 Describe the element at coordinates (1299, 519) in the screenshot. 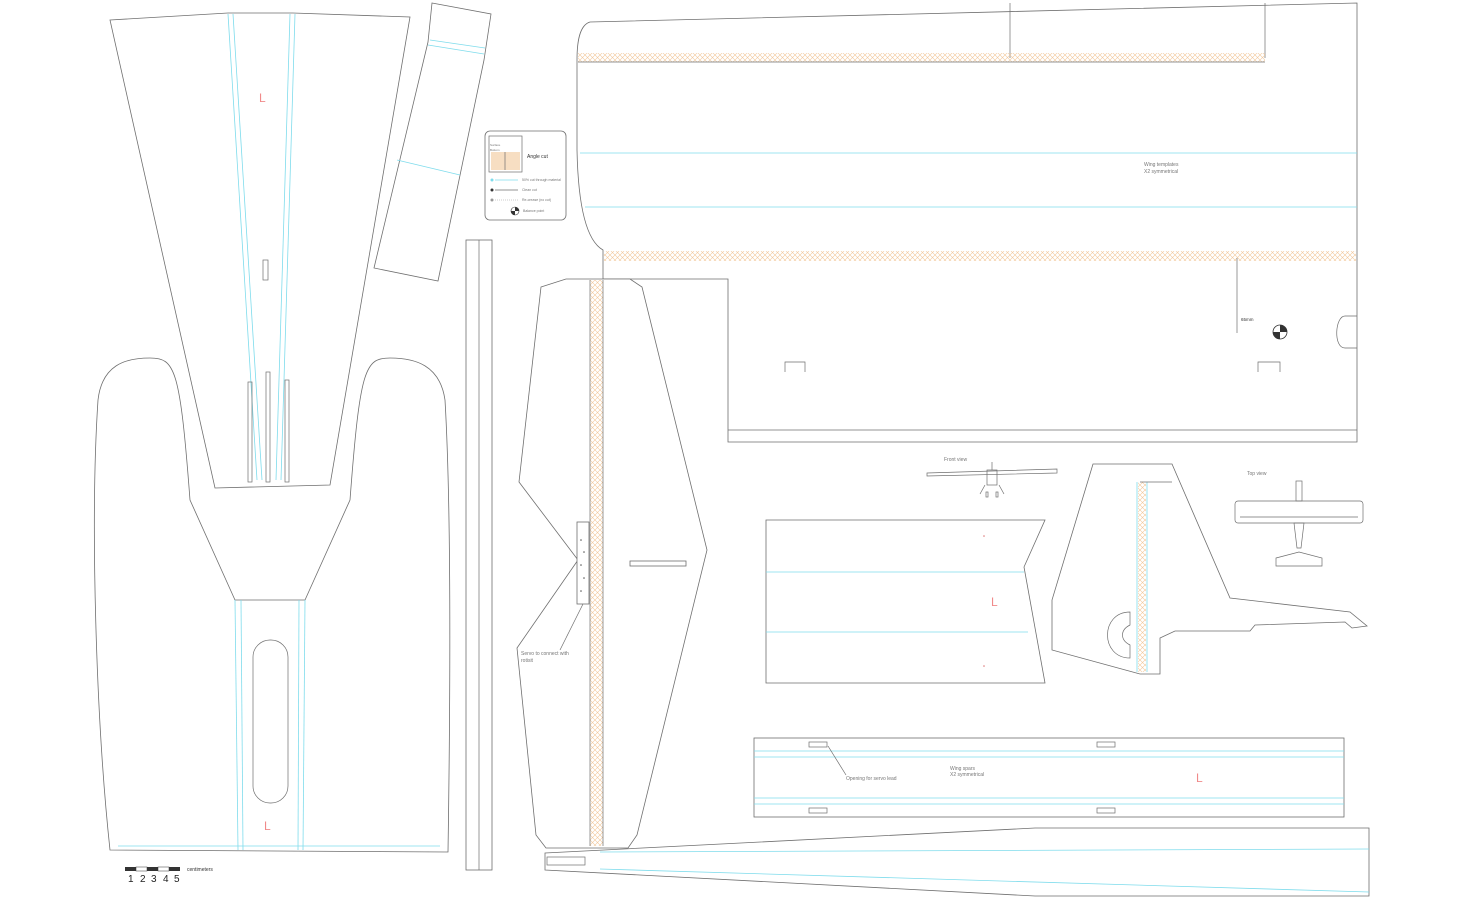

I see `top-view-drawing: Top view` at that location.